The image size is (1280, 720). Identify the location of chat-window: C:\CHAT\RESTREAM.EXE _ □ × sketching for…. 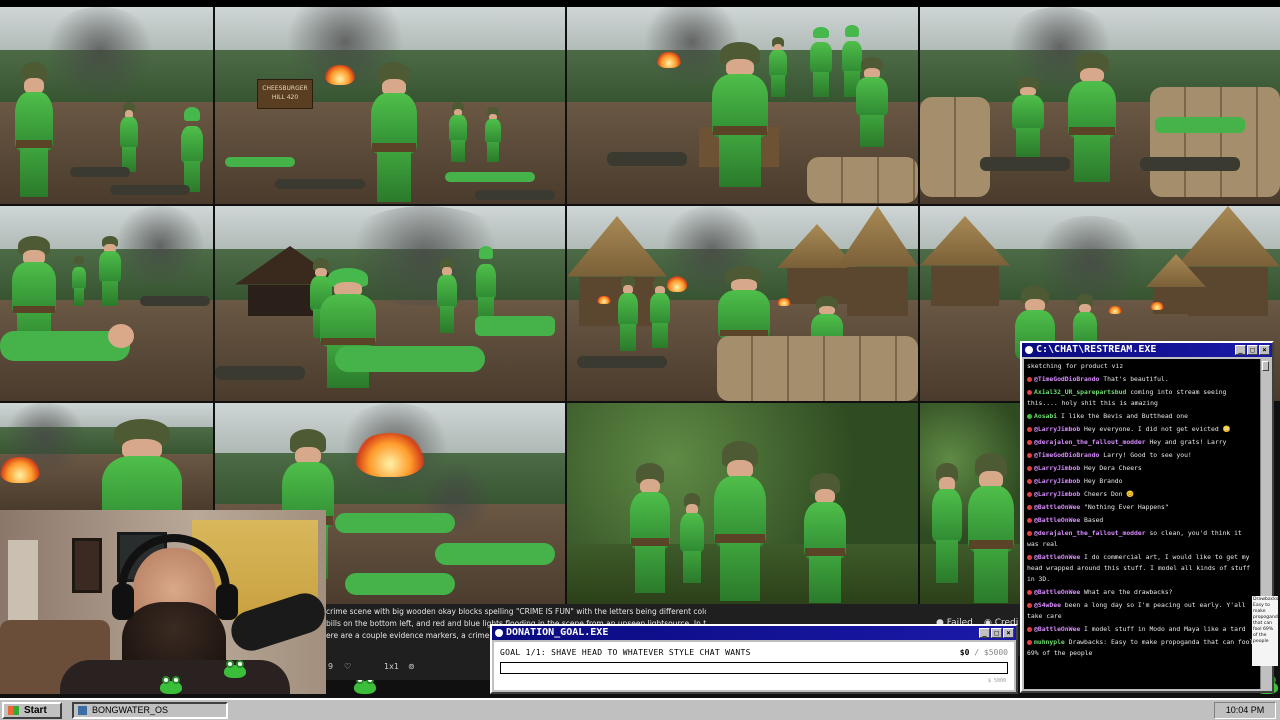
(1147, 517).